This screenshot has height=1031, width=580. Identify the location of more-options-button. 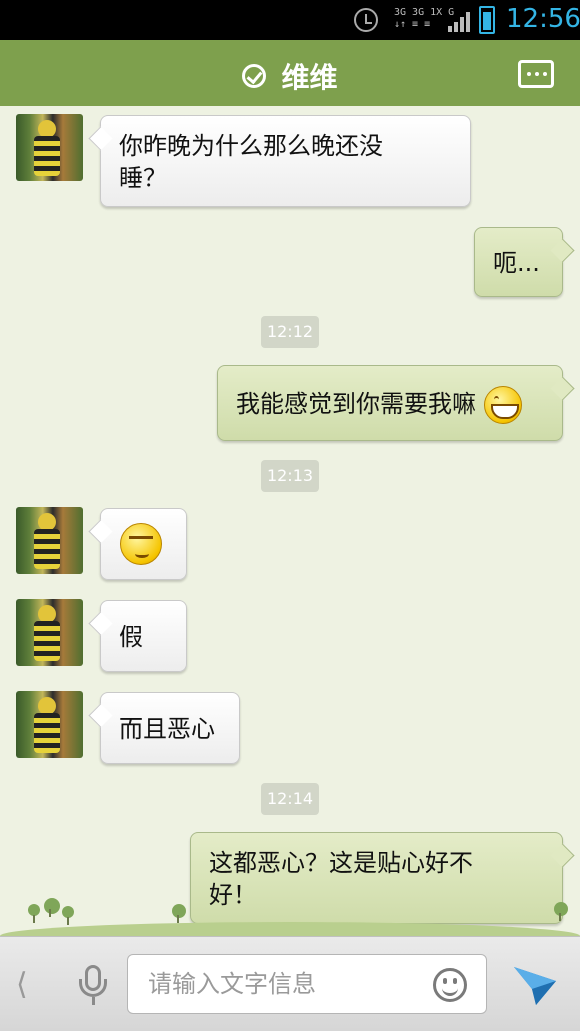
(536, 74).